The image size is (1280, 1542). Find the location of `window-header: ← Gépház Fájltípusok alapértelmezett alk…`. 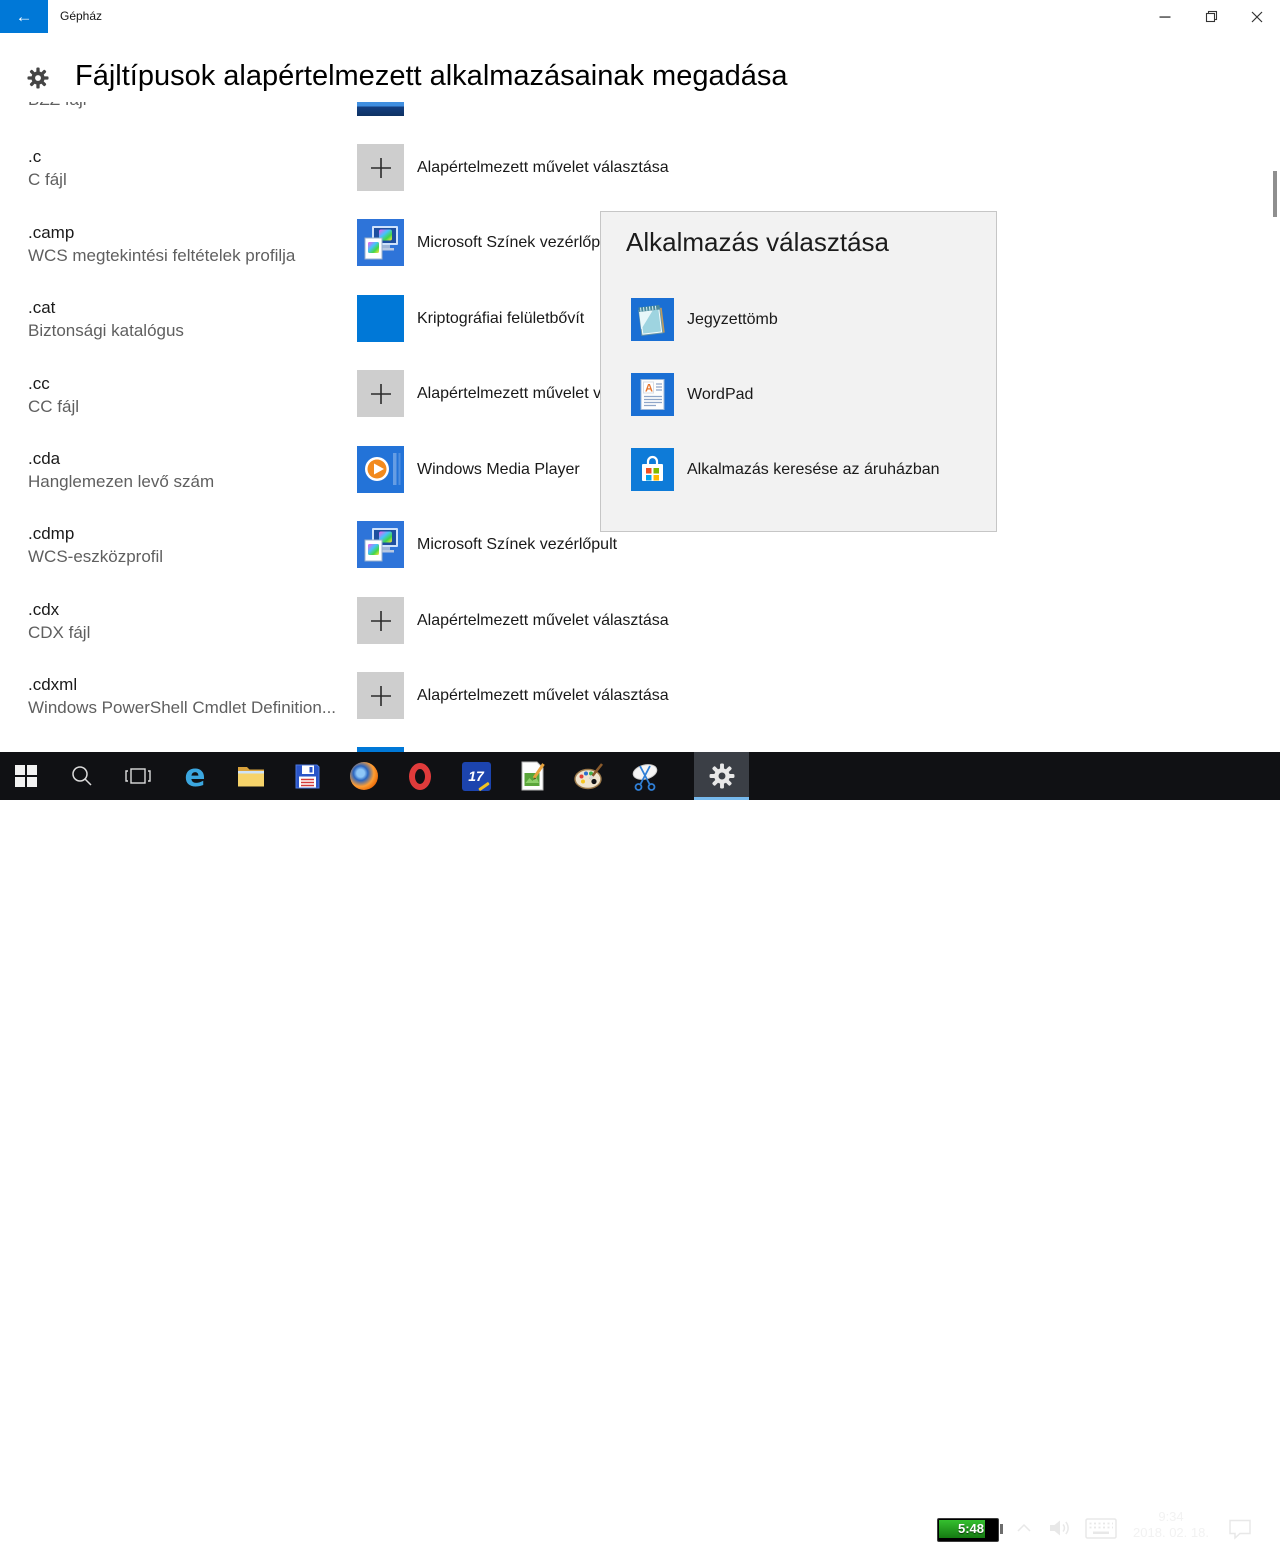

window-header: ← Gépház Fájltípusok alapértelmezett alk… is located at coordinates (640, 51).